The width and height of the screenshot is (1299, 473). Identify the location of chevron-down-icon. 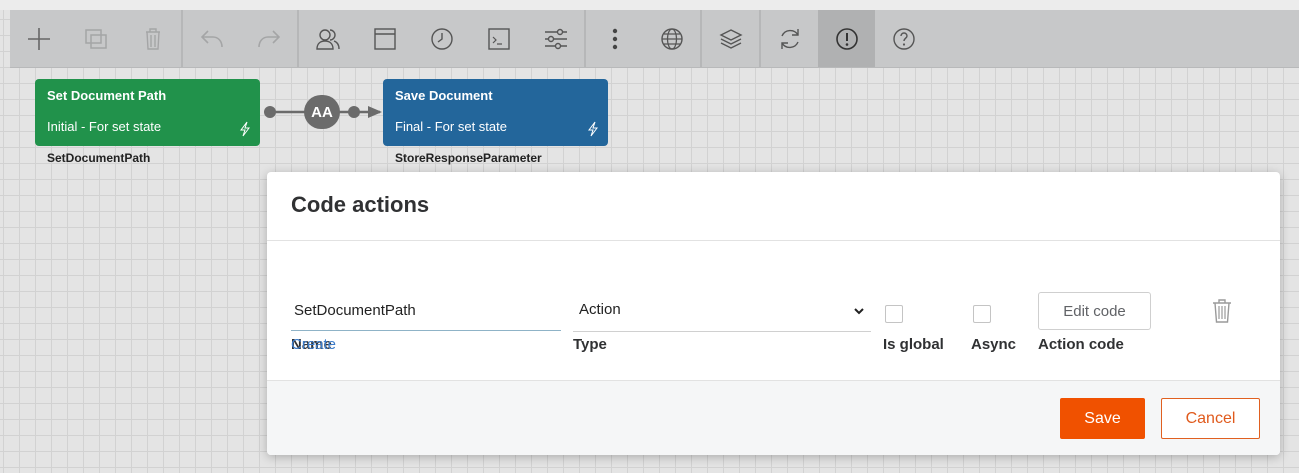
(859, 311).